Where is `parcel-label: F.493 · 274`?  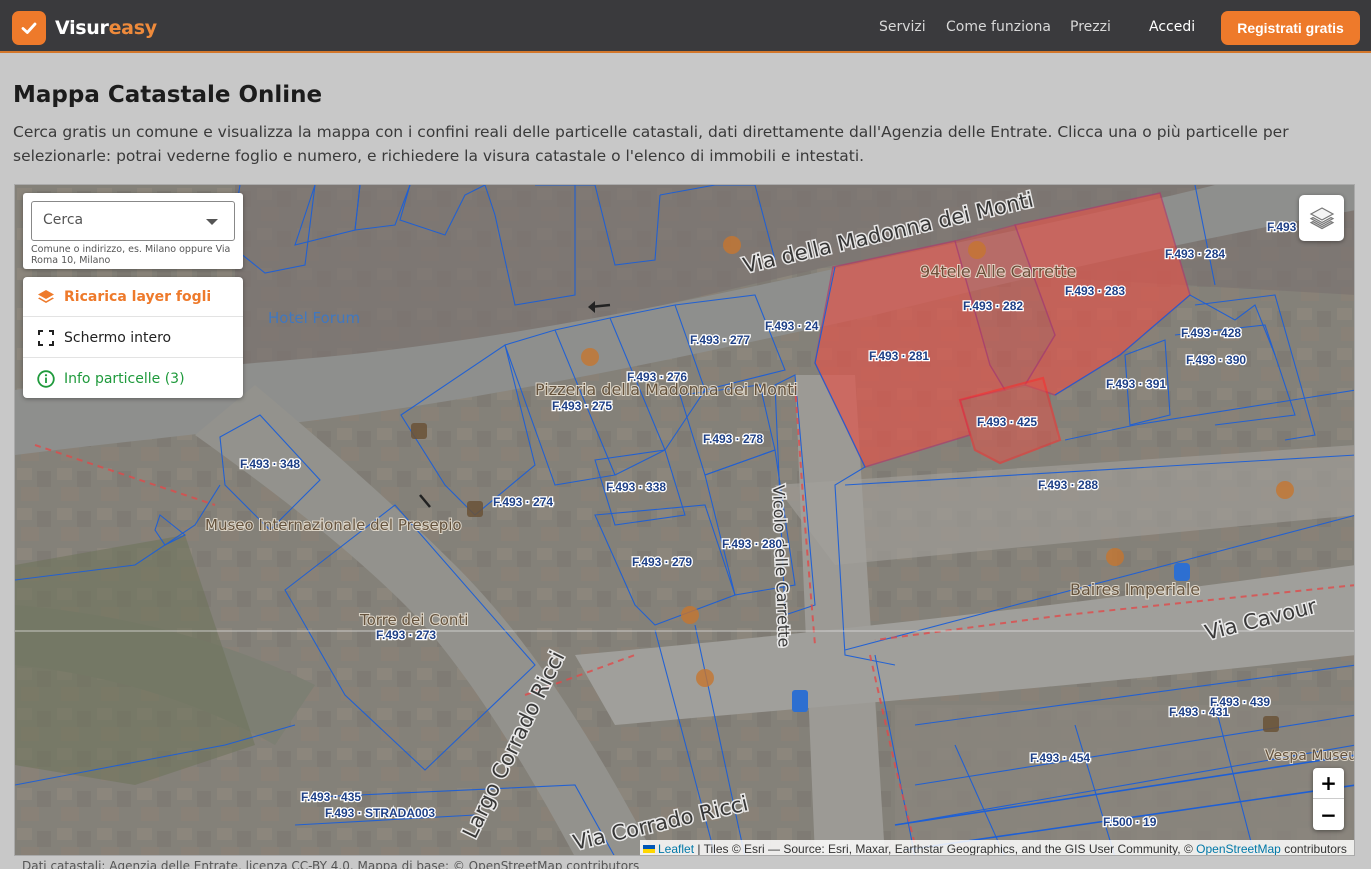
parcel-label: F.493 · 274 is located at coordinates (523, 502).